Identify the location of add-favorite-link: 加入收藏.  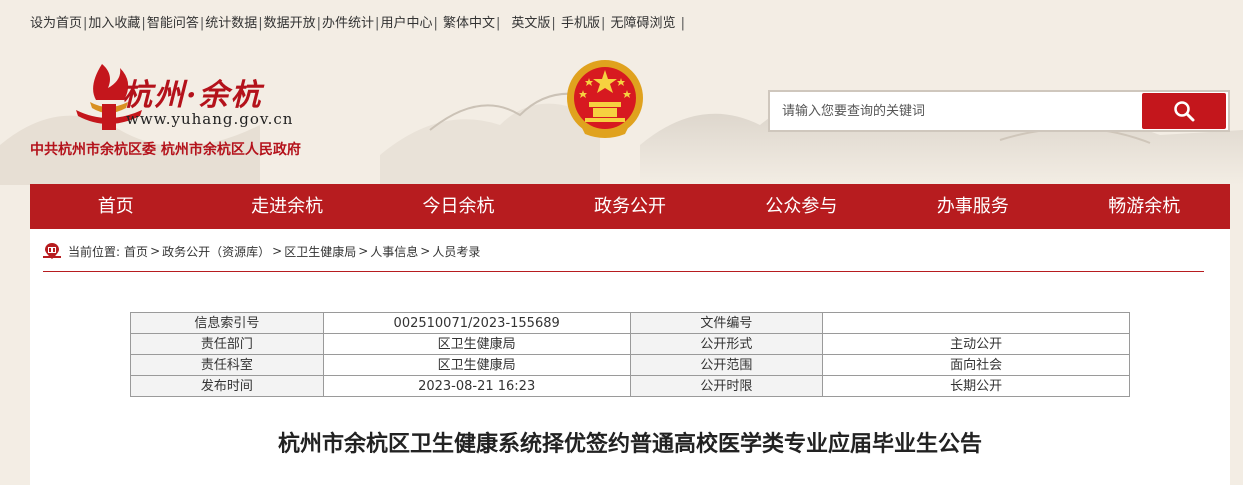
(114, 23).